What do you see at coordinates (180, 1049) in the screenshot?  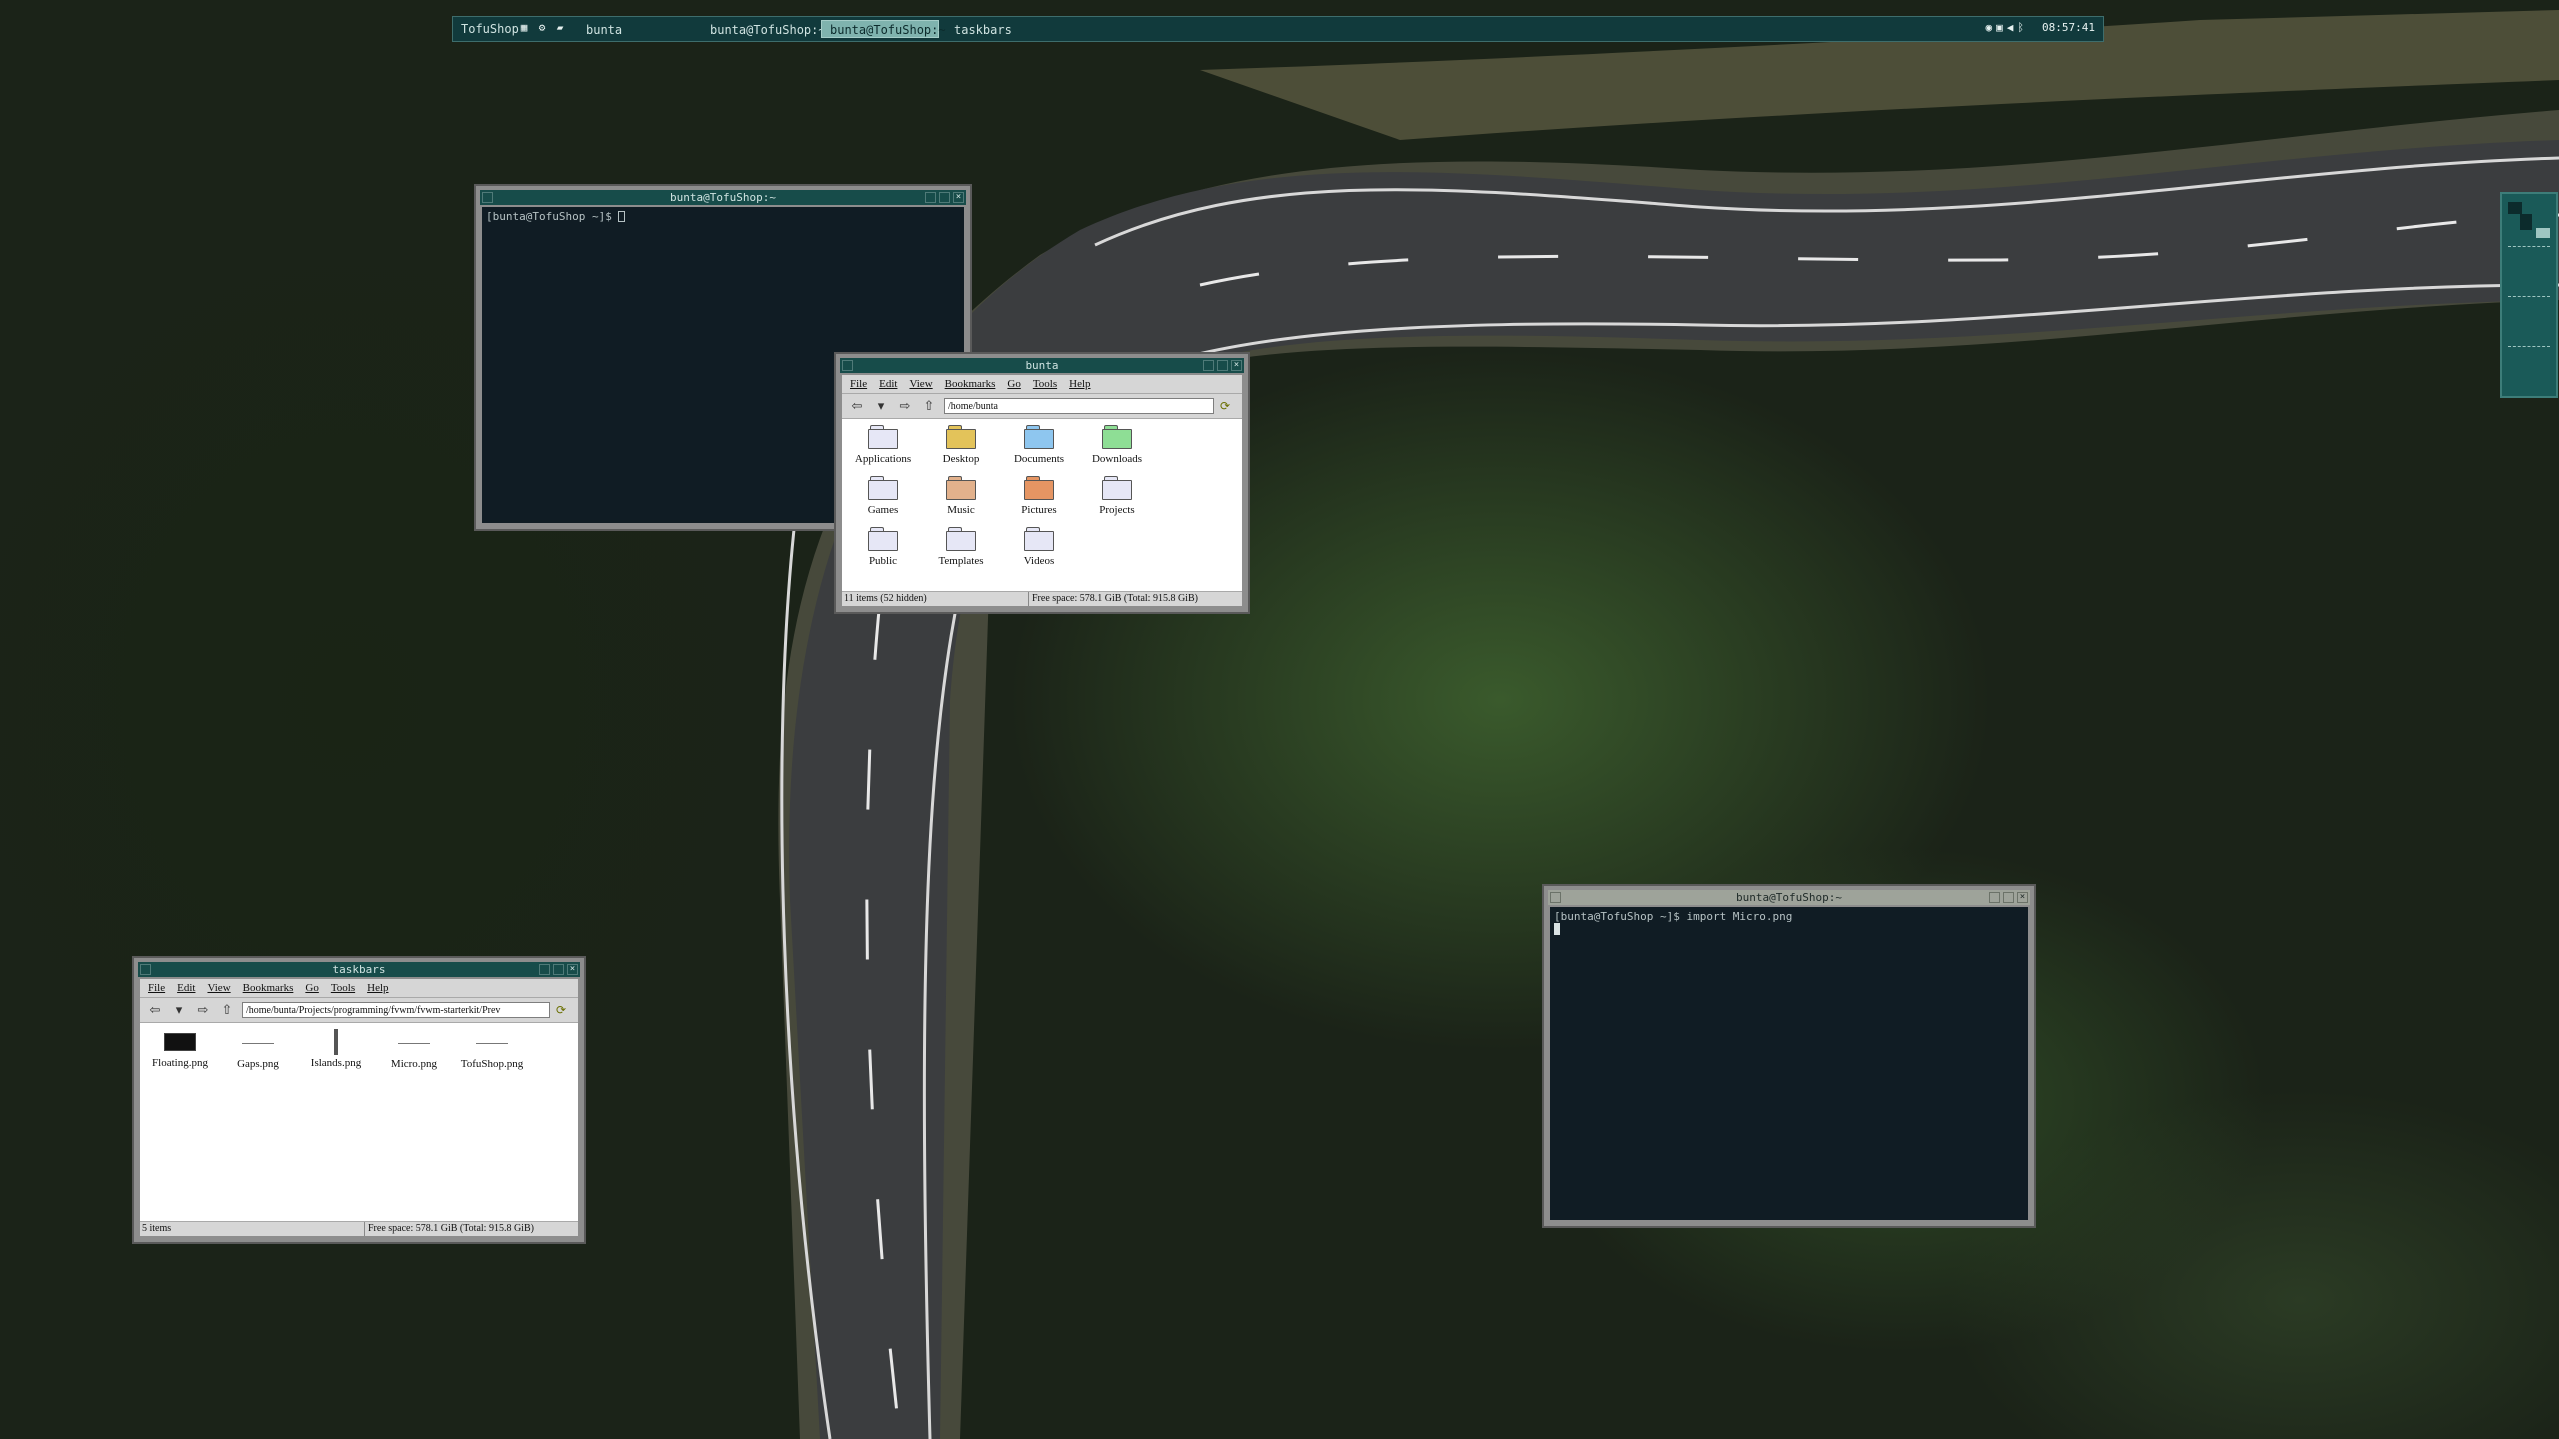 I see `file-item: Floating.png` at bounding box center [180, 1049].